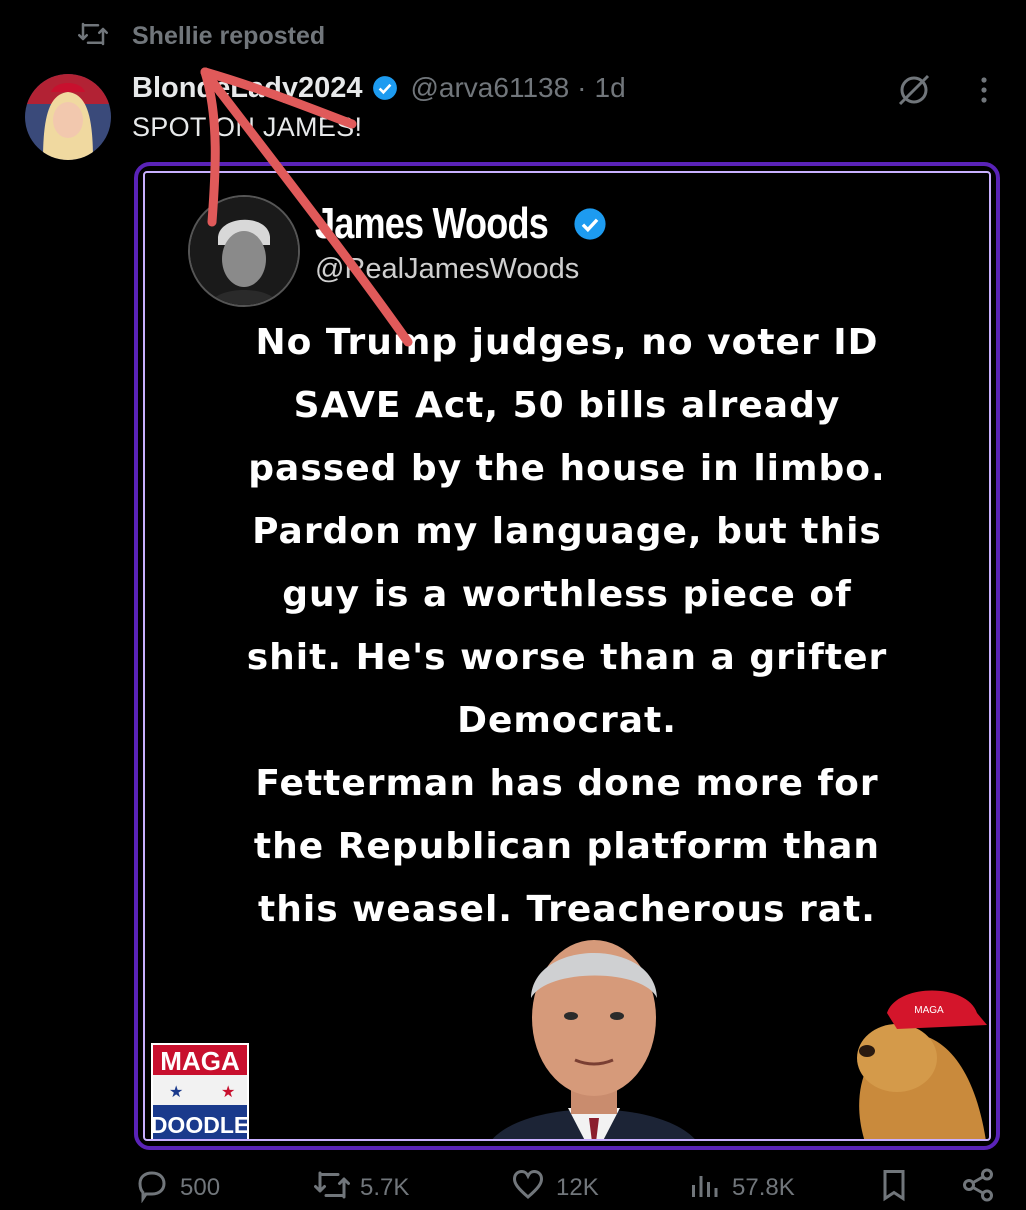 The width and height of the screenshot is (1026, 1210). What do you see at coordinates (590, 226) in the screenshot?
I see `quoted-verified-icon` at bounding box center [590, 226].